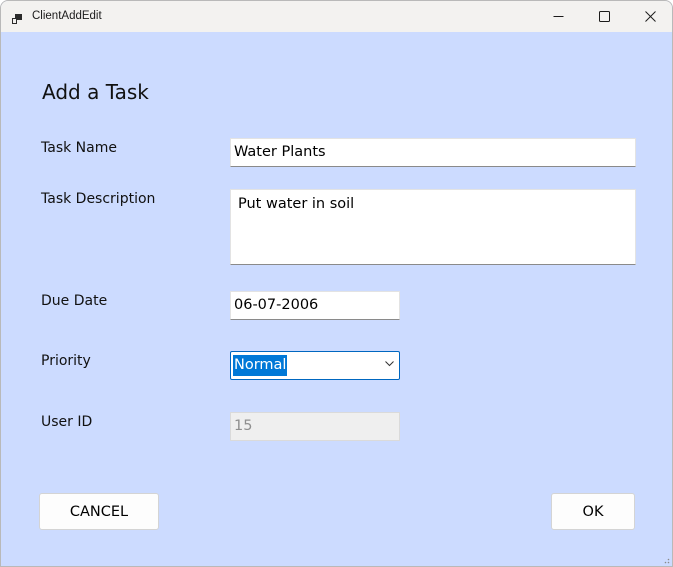 The height and width of the screenshot is (567, 673). What do you see at coordinates (336, 16) in the screenshot?
I see `title-bar: ClientAddEdit` at bounding box center [336, 16].